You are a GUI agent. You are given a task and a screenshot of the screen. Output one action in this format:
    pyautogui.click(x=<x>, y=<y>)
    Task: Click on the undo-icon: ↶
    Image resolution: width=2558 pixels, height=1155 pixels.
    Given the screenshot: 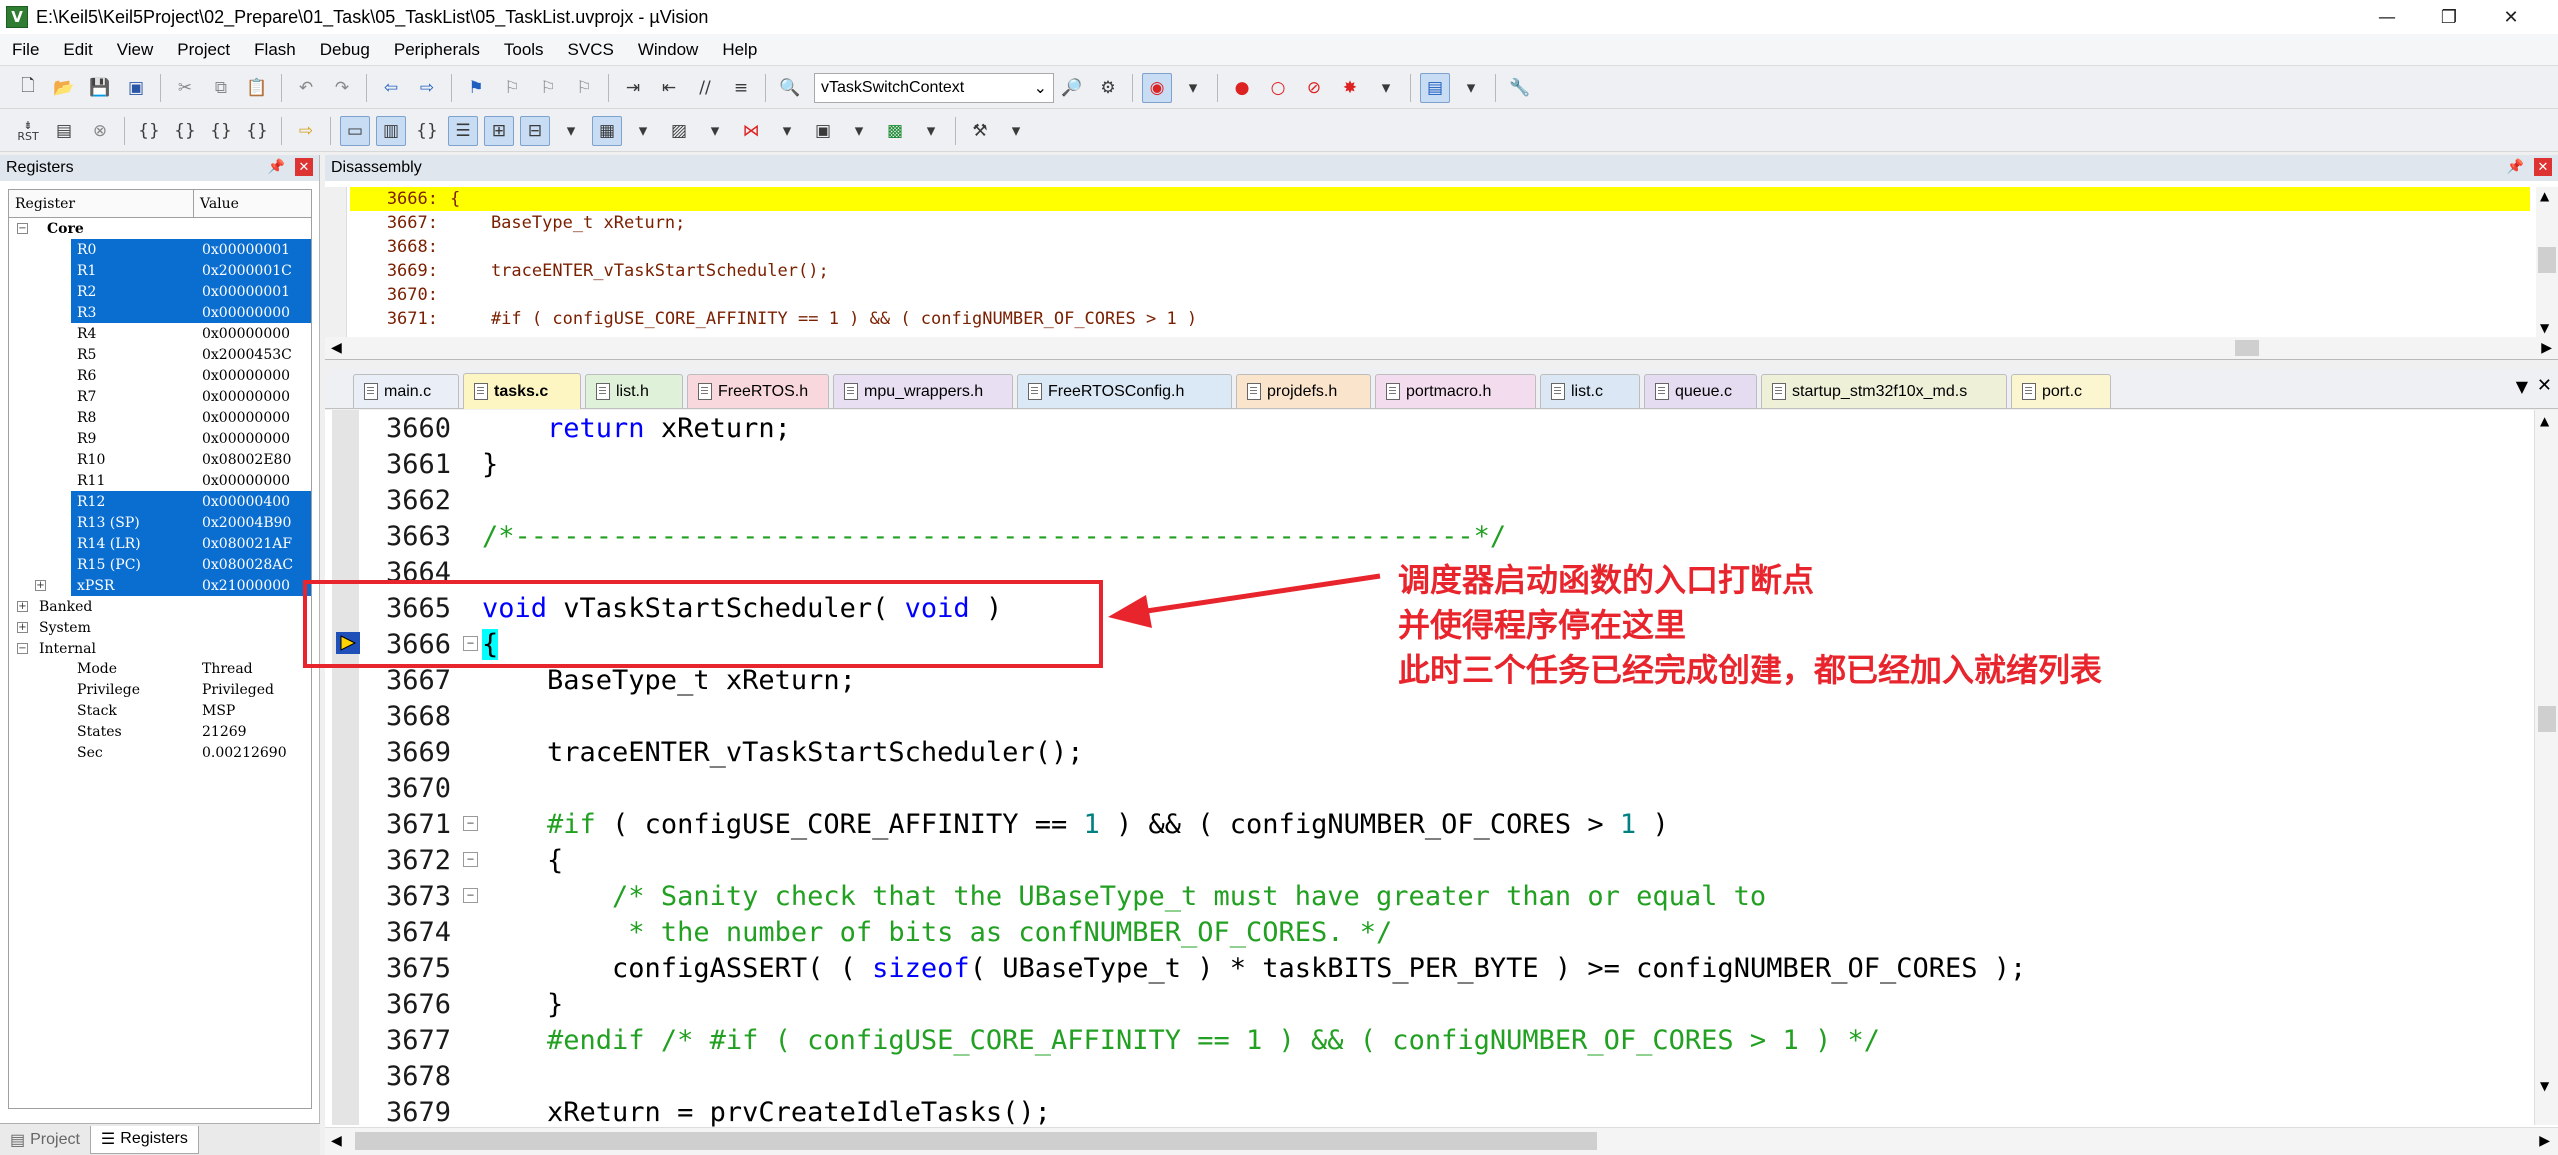 What is the action you would take?
    pyautogui.click(x=306, y=88)
    